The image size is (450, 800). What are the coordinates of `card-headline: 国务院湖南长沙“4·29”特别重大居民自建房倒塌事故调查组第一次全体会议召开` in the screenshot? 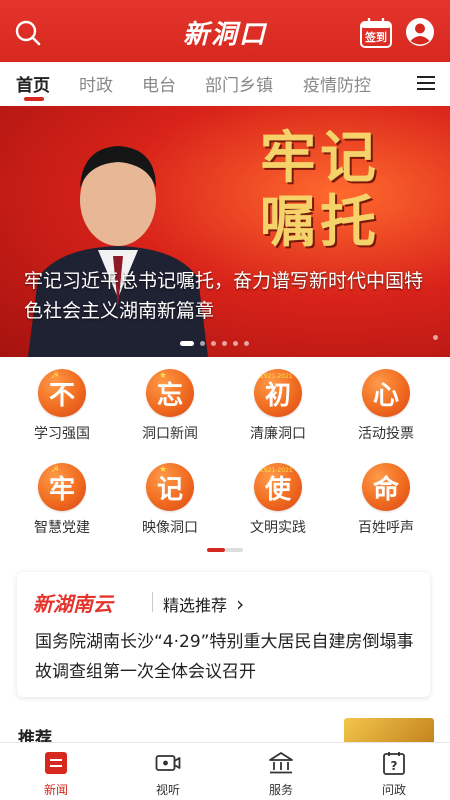 It's located at (227, 657).